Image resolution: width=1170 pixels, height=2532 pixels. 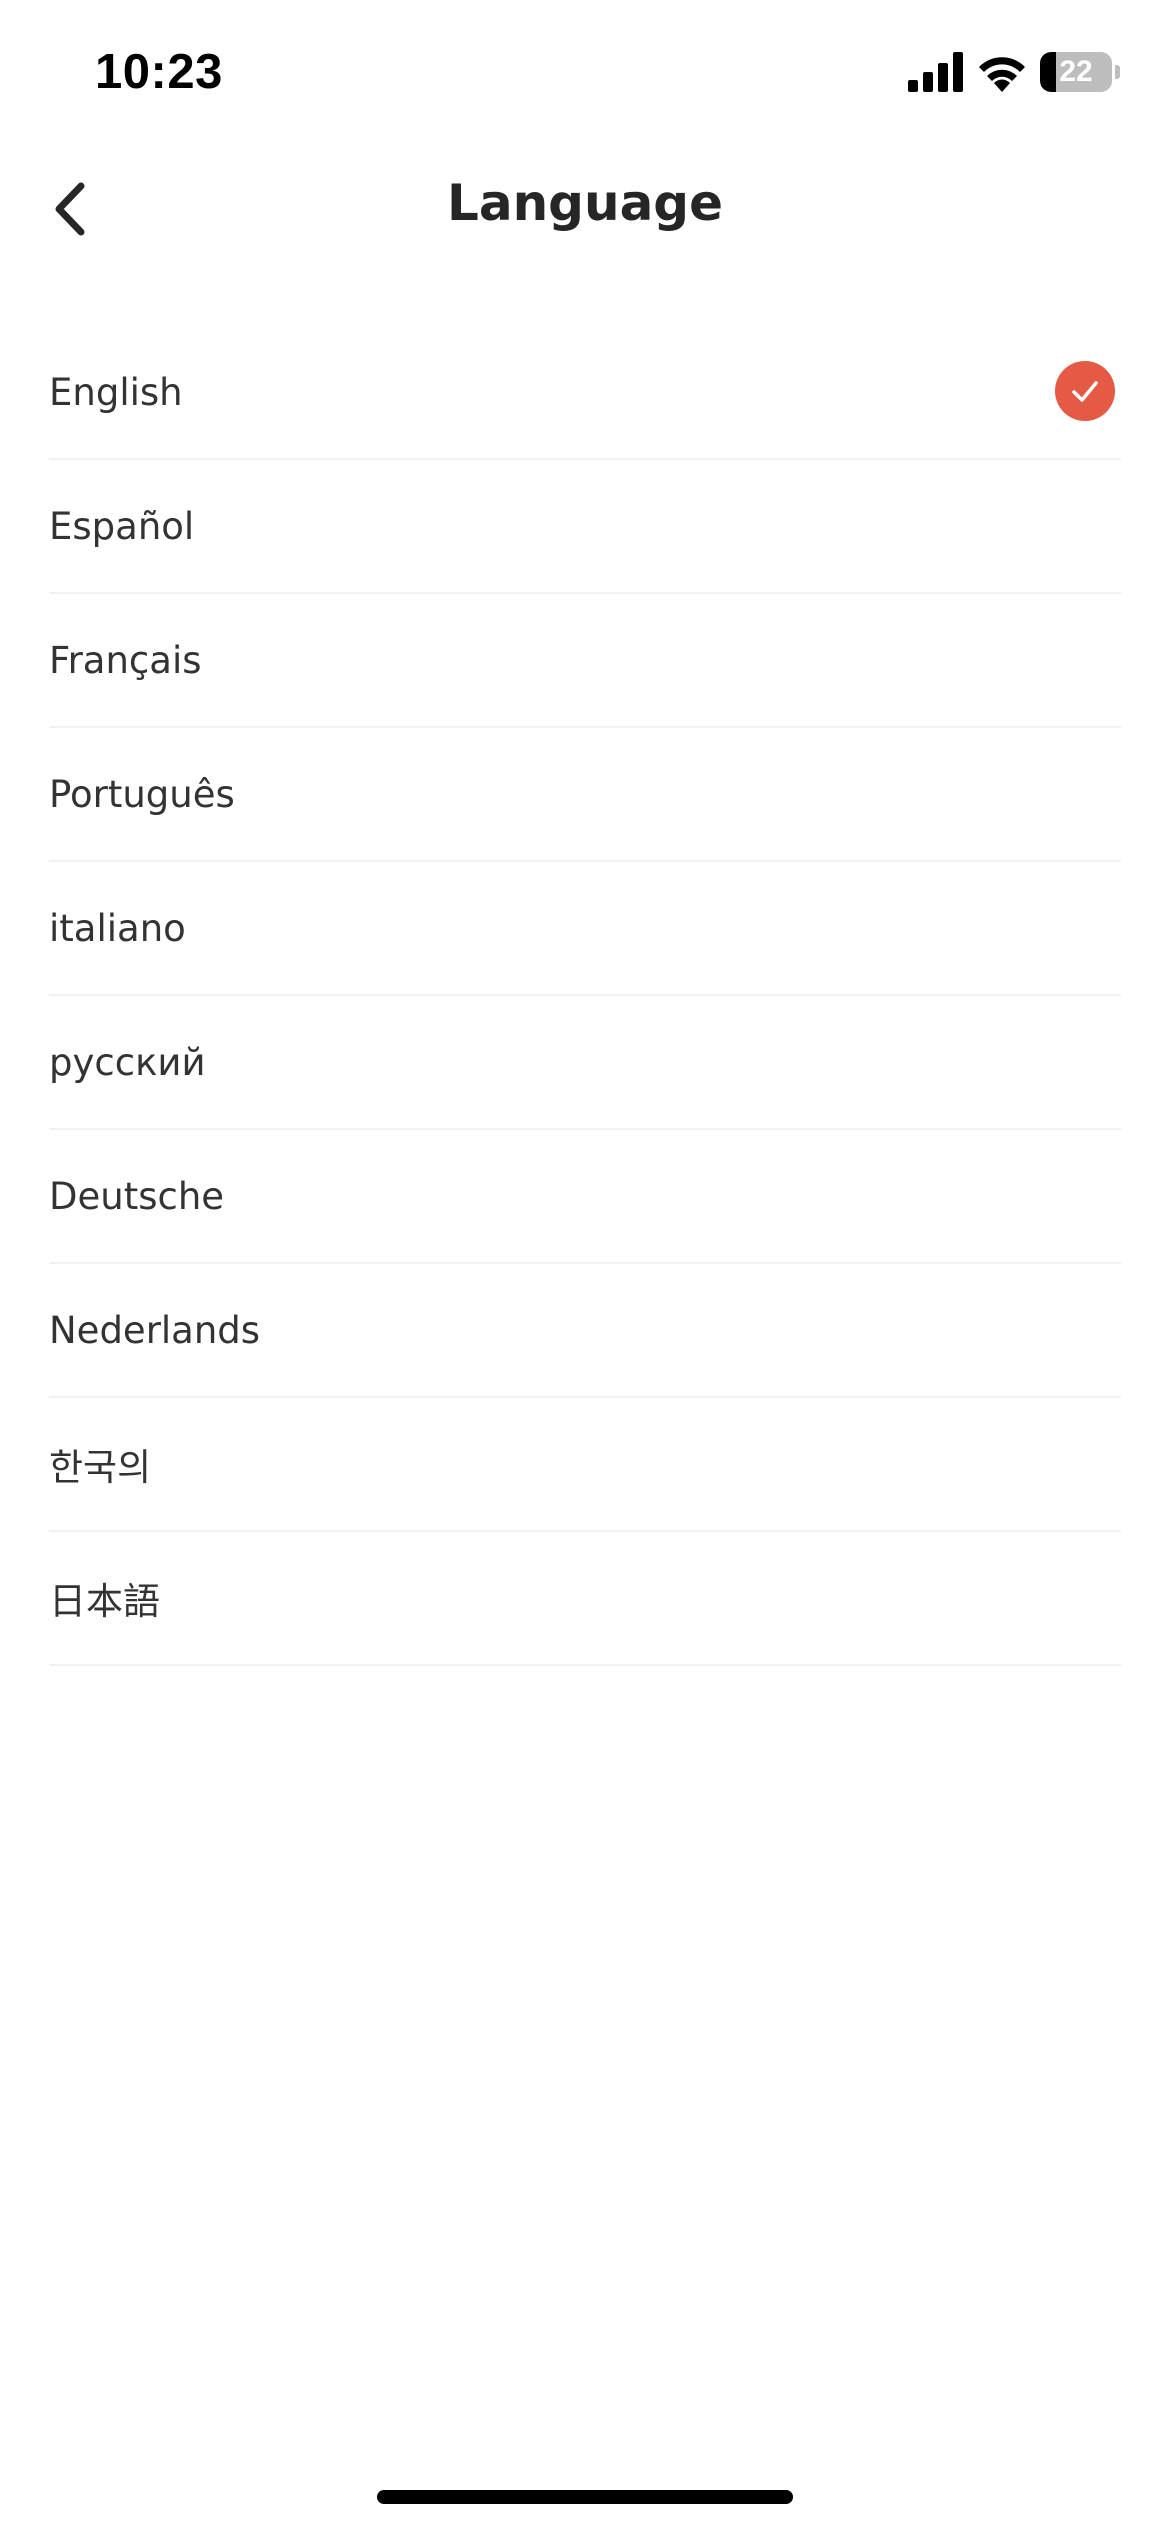 What do you see at coordinates (585, 75) in the screenshot?
I see `status-bar: 10:23 22` at bounding box center [585, 75].